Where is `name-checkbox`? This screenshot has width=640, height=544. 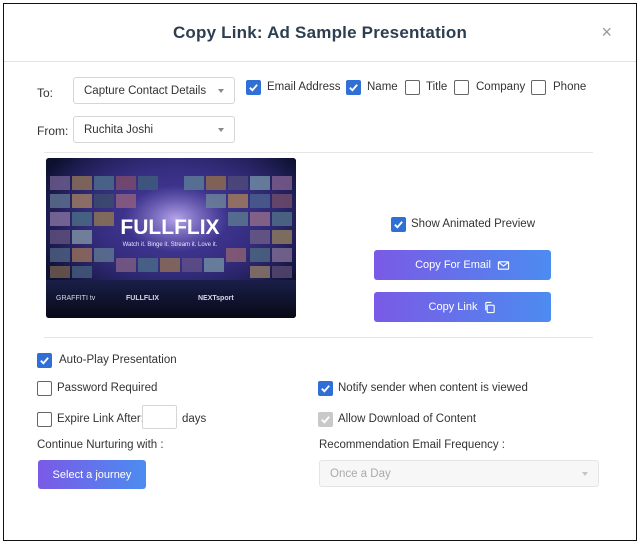
name-checkbox is located at coordinates (353, 87).